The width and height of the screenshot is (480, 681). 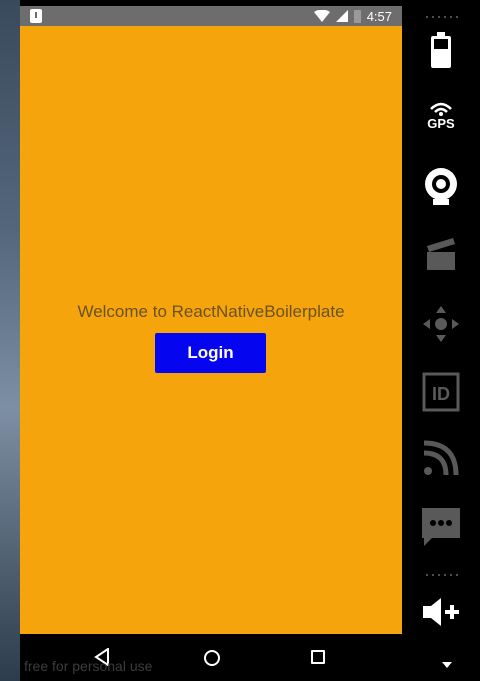 I want to click on media-icon, so click(x=441, y=254).